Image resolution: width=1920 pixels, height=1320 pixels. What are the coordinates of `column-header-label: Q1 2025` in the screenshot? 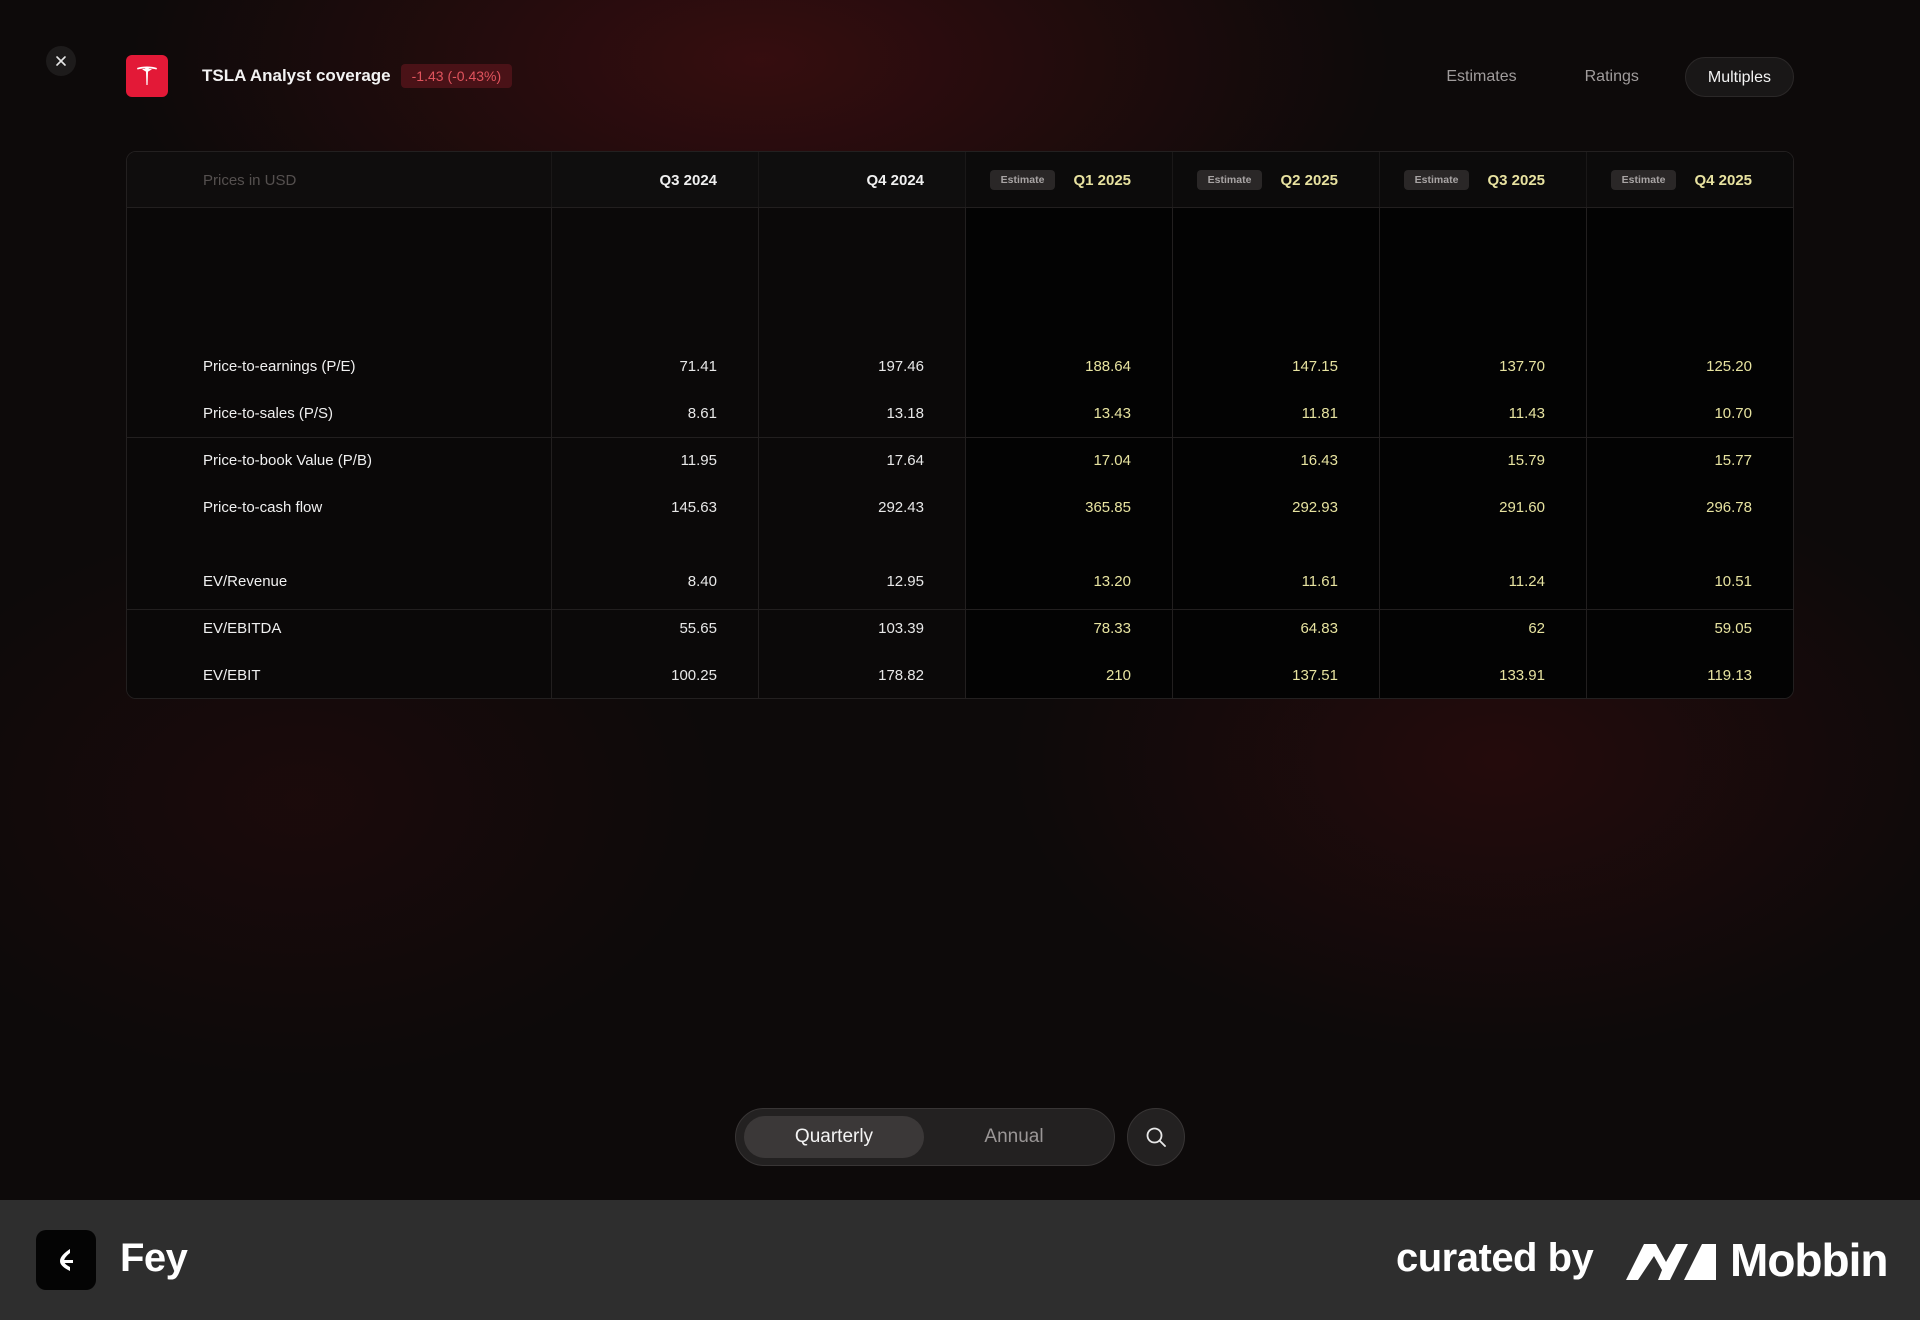 It's located at (1102, 180).